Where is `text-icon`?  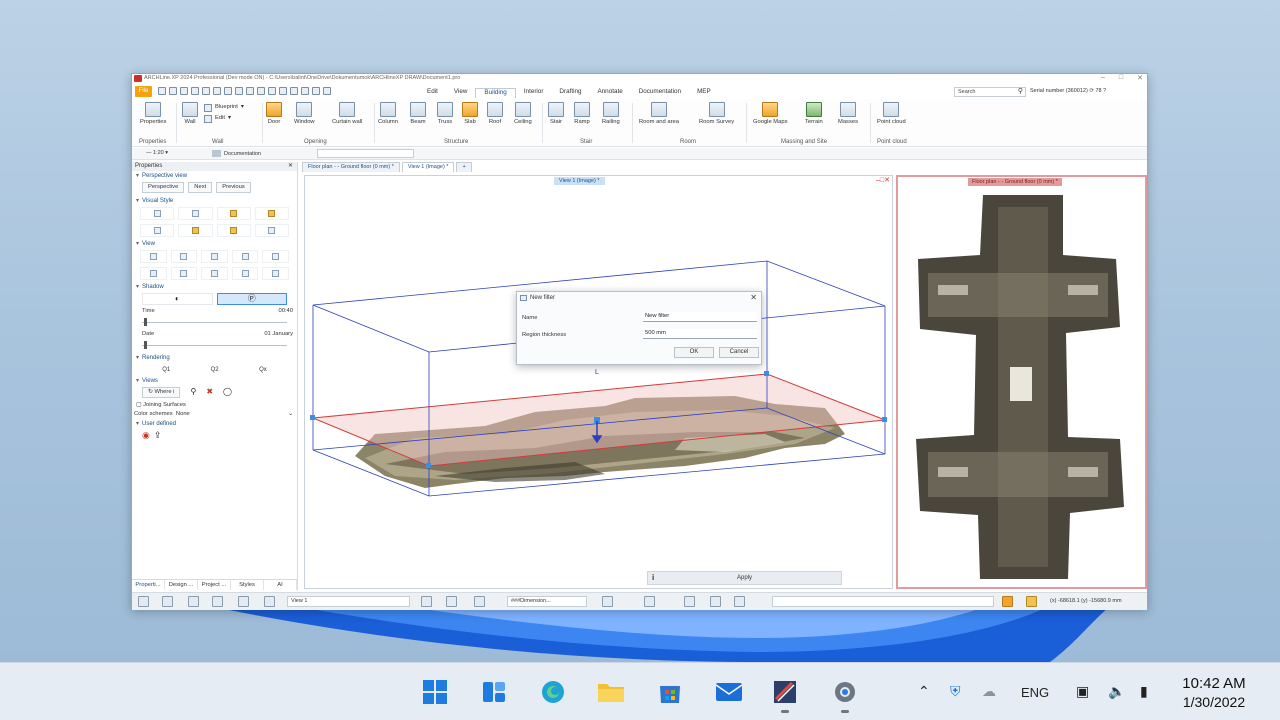 text-icon is located at coordinates (649, 601).